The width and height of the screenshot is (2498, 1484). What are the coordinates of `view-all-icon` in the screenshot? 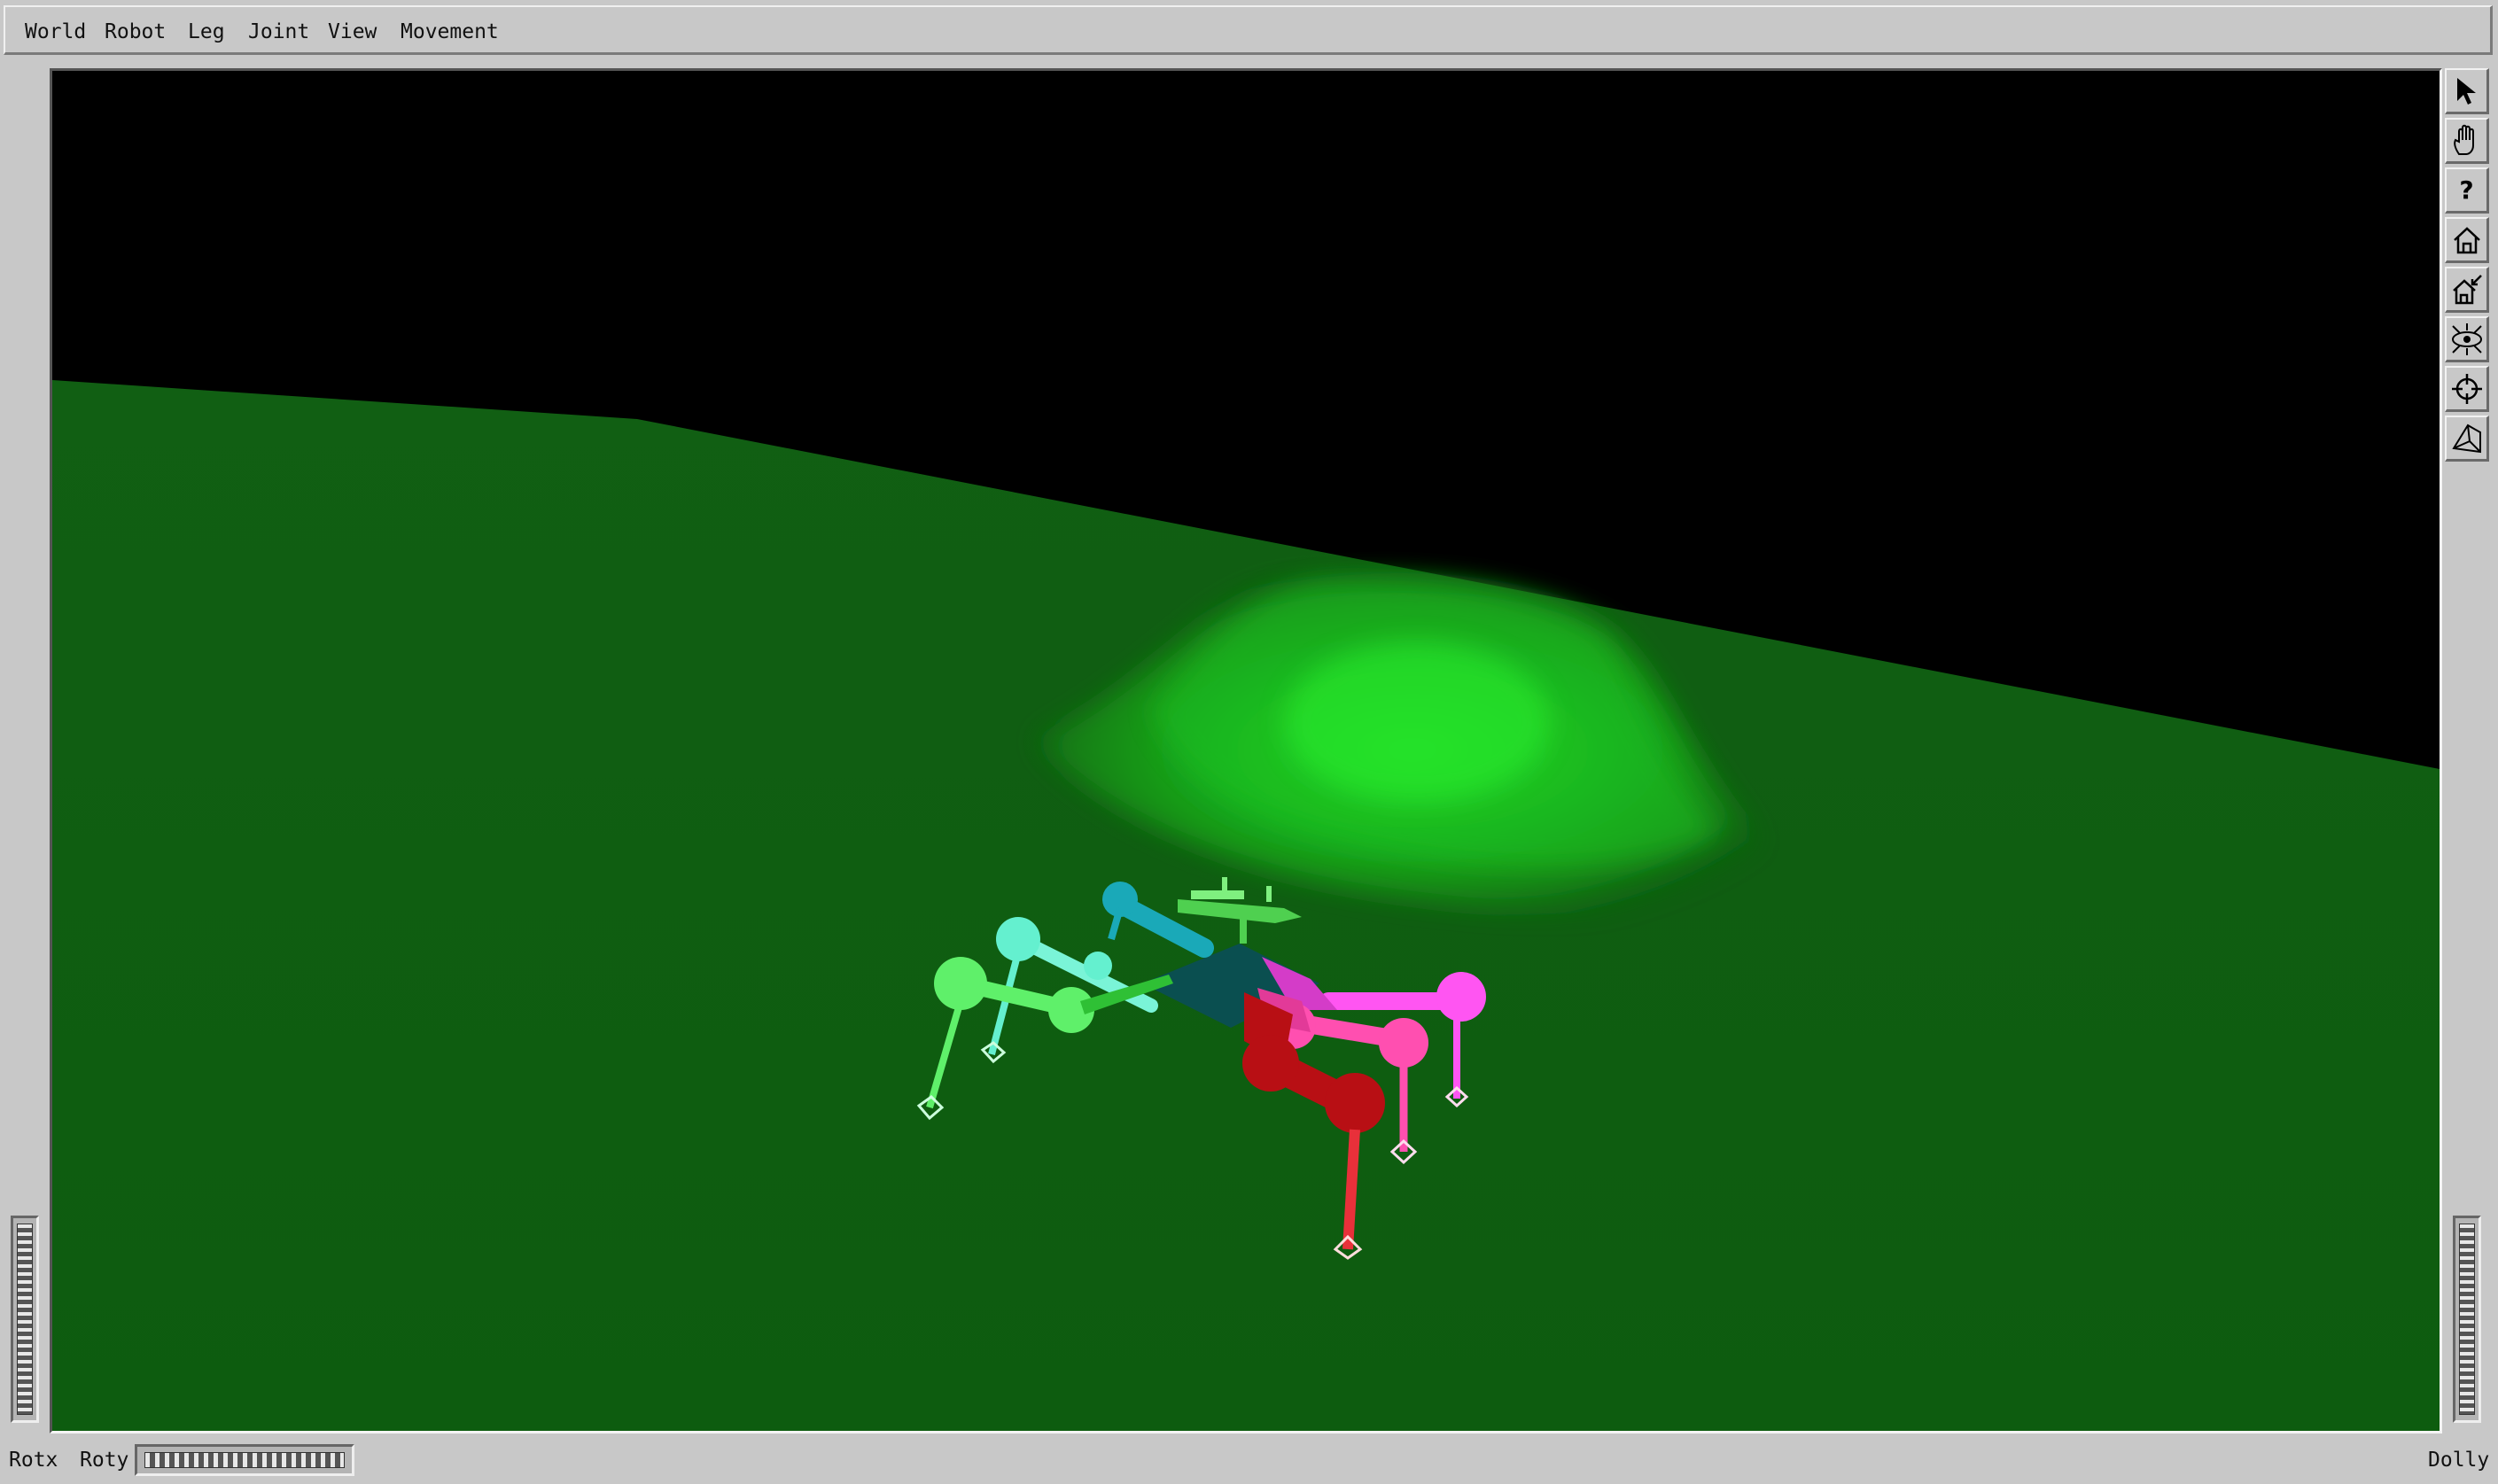 It's located at (2466, 338).